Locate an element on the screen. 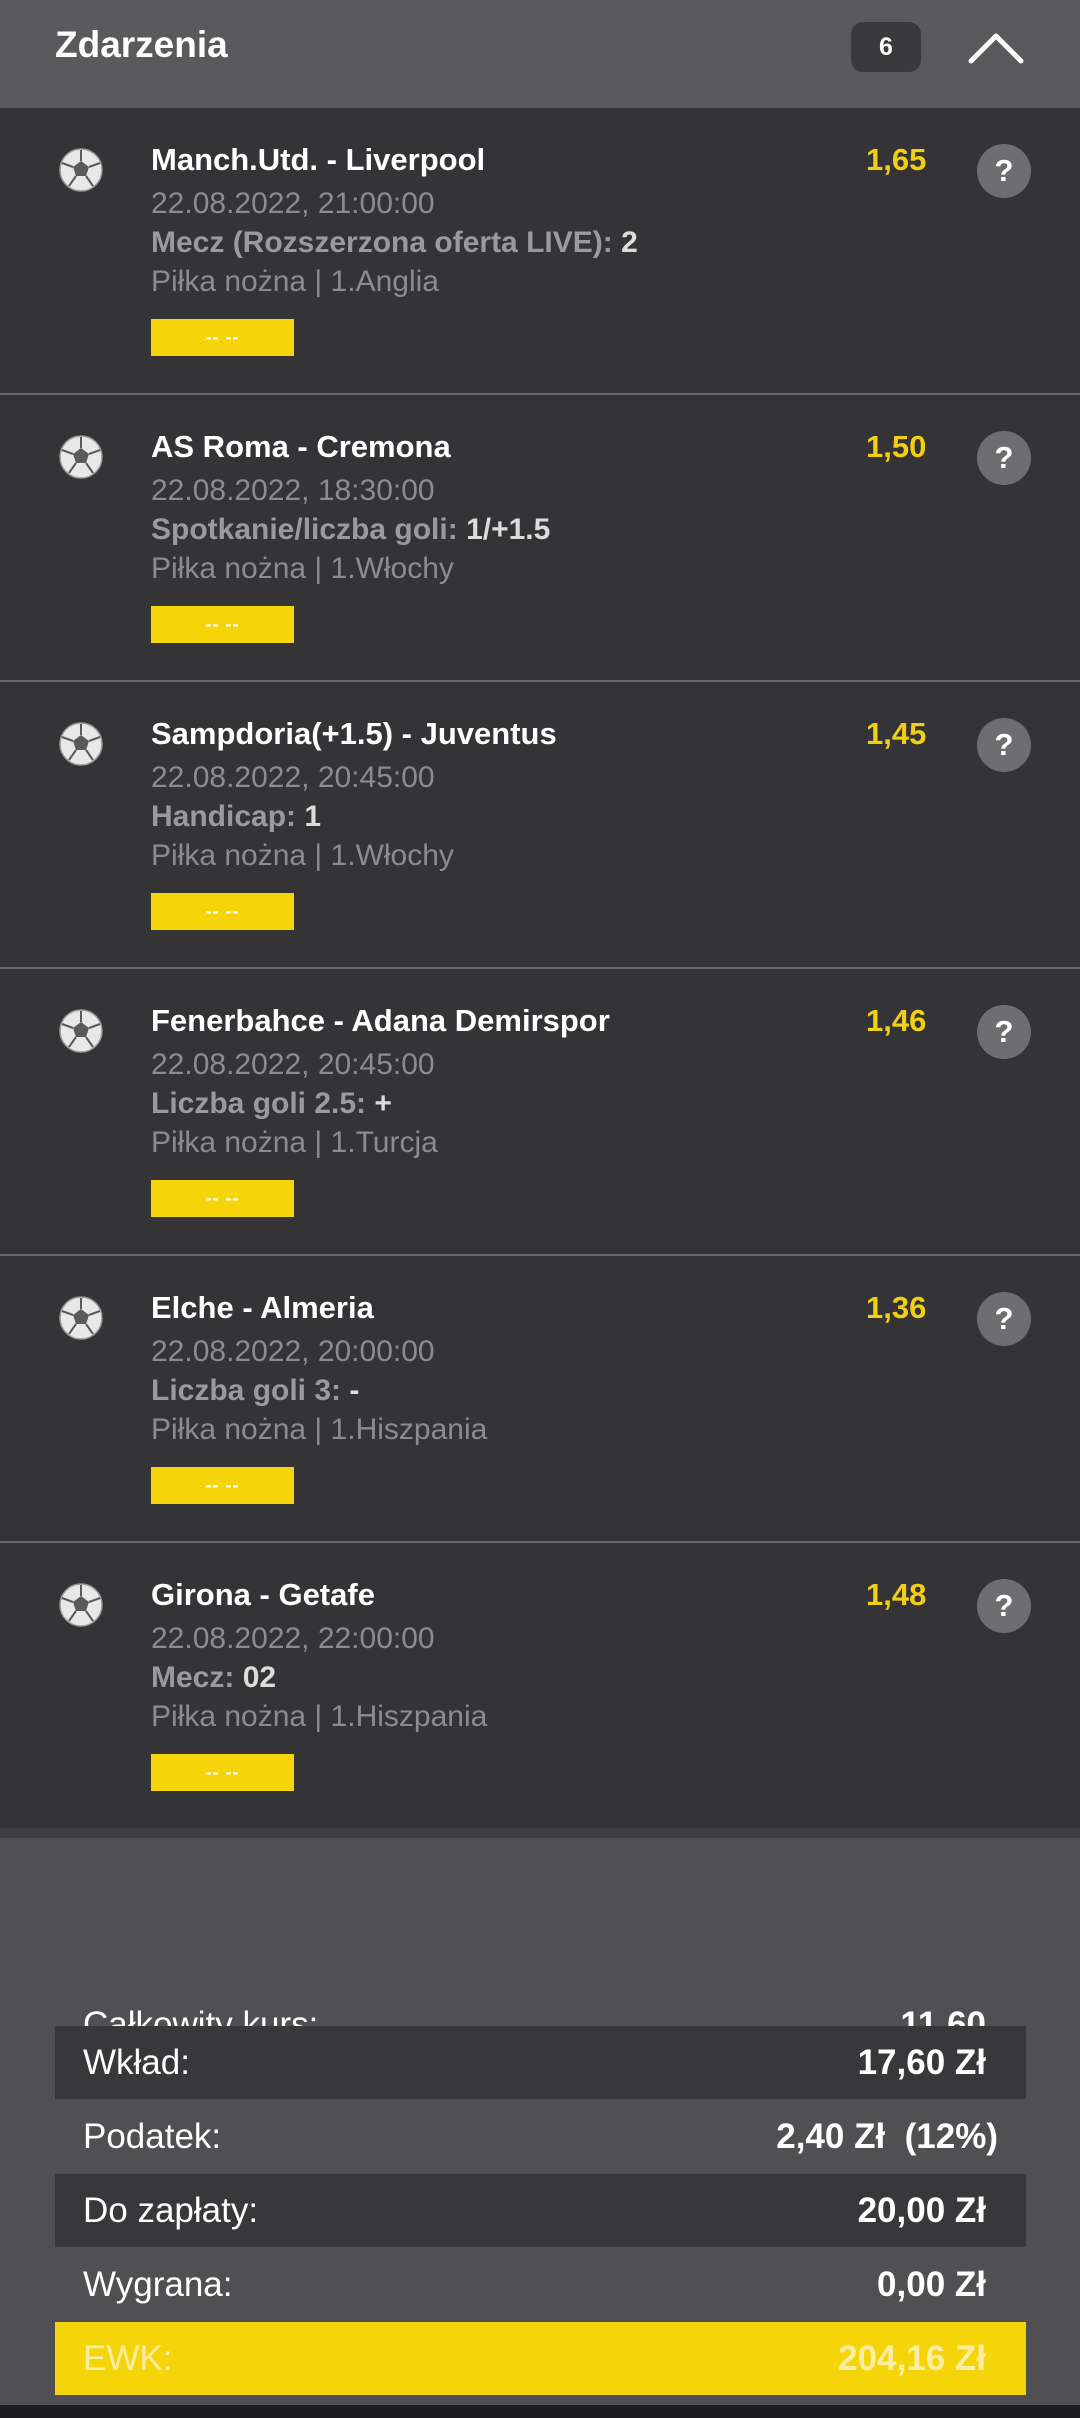 This screenshot has width=1080, height=2418. events-count-badge: 6 is located at coordinates (886, 47).